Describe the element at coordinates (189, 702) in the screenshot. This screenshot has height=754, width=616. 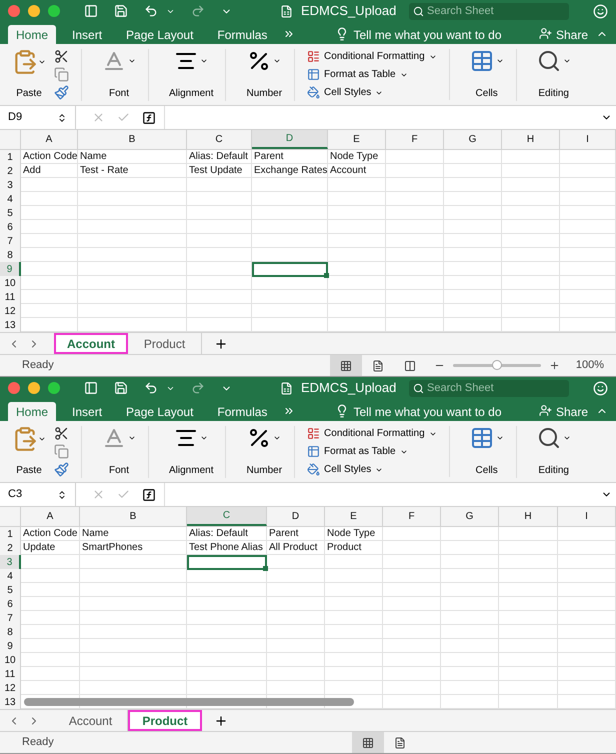
I see `scrollbar` at that location.